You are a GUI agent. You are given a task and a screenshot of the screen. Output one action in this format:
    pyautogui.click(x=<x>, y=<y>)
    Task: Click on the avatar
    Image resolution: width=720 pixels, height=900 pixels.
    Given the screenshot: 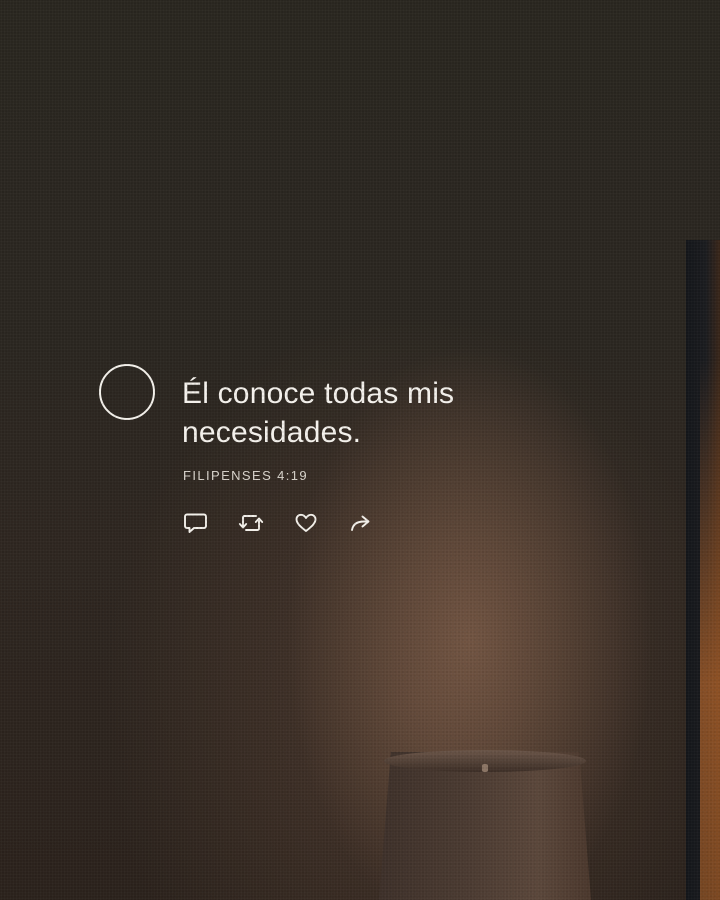 What is the action you would take?
    pyautogui.click(x=127, y=392)
    